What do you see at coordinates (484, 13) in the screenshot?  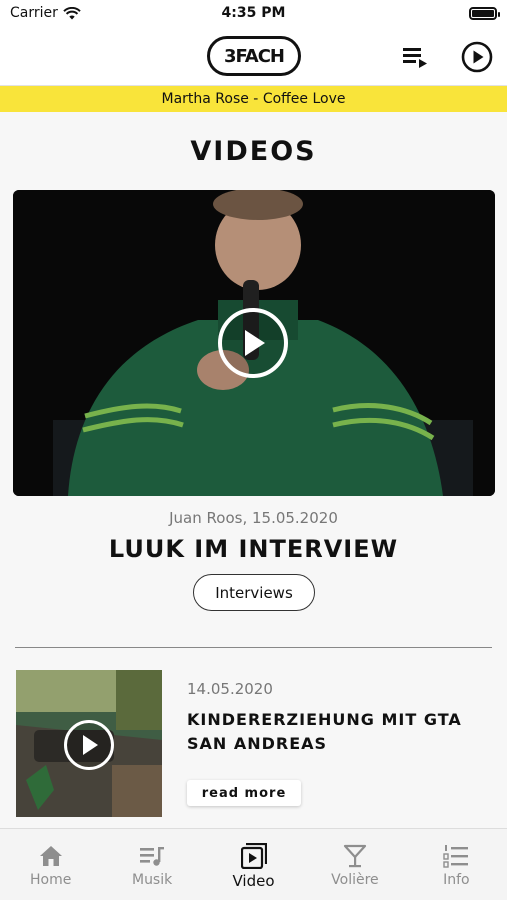 I see `battery-icon` at bounding box center [484, 13].